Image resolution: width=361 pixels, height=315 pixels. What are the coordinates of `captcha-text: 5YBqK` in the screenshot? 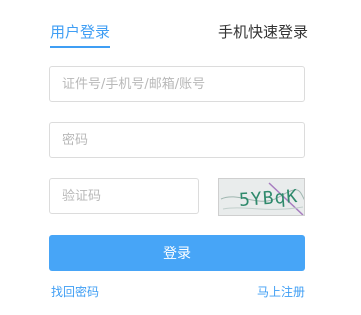 It's located at (268, 198).